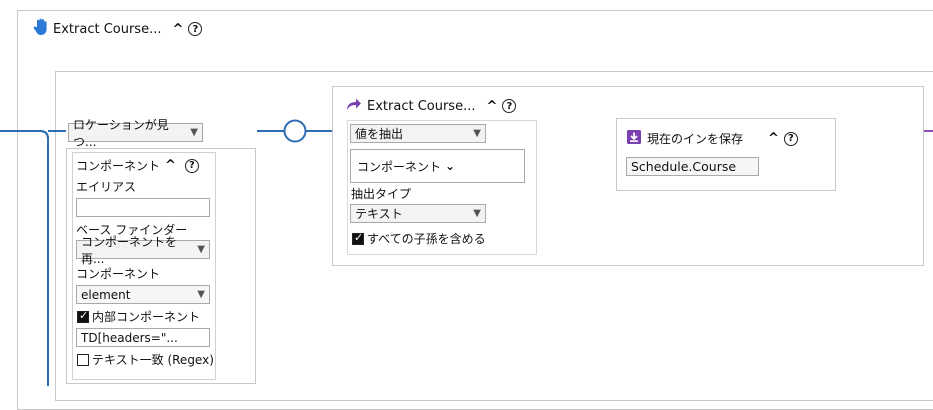 The width and height of the screenshot is (933, 410). I want to click on alias-label: エイリアス, so click(106, 187).